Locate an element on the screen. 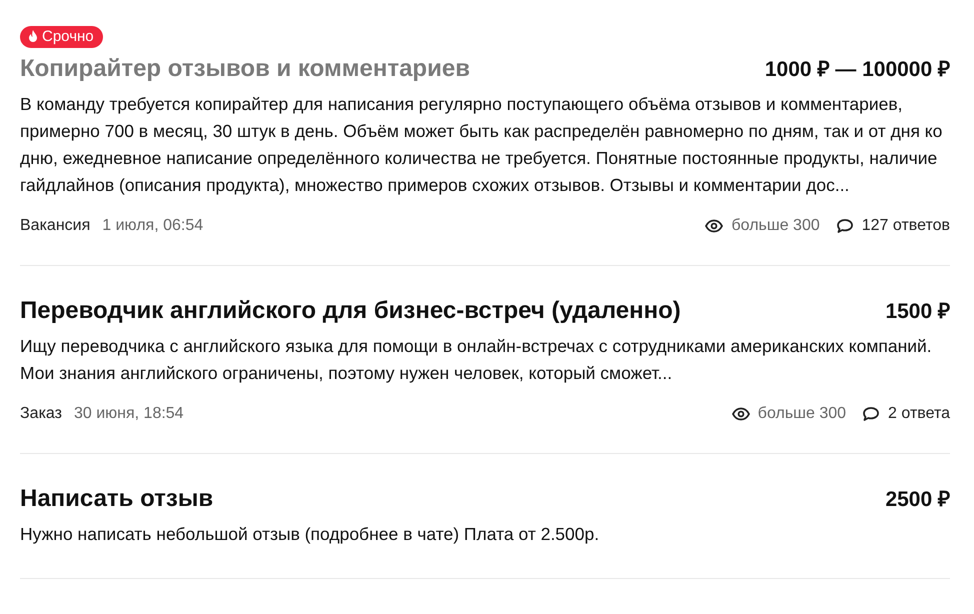 Image resolution: width=974 pixels, height=614 pixels. job-title-link: Копирайтер отзывов и комментариев is located at coordinates (245, 69).